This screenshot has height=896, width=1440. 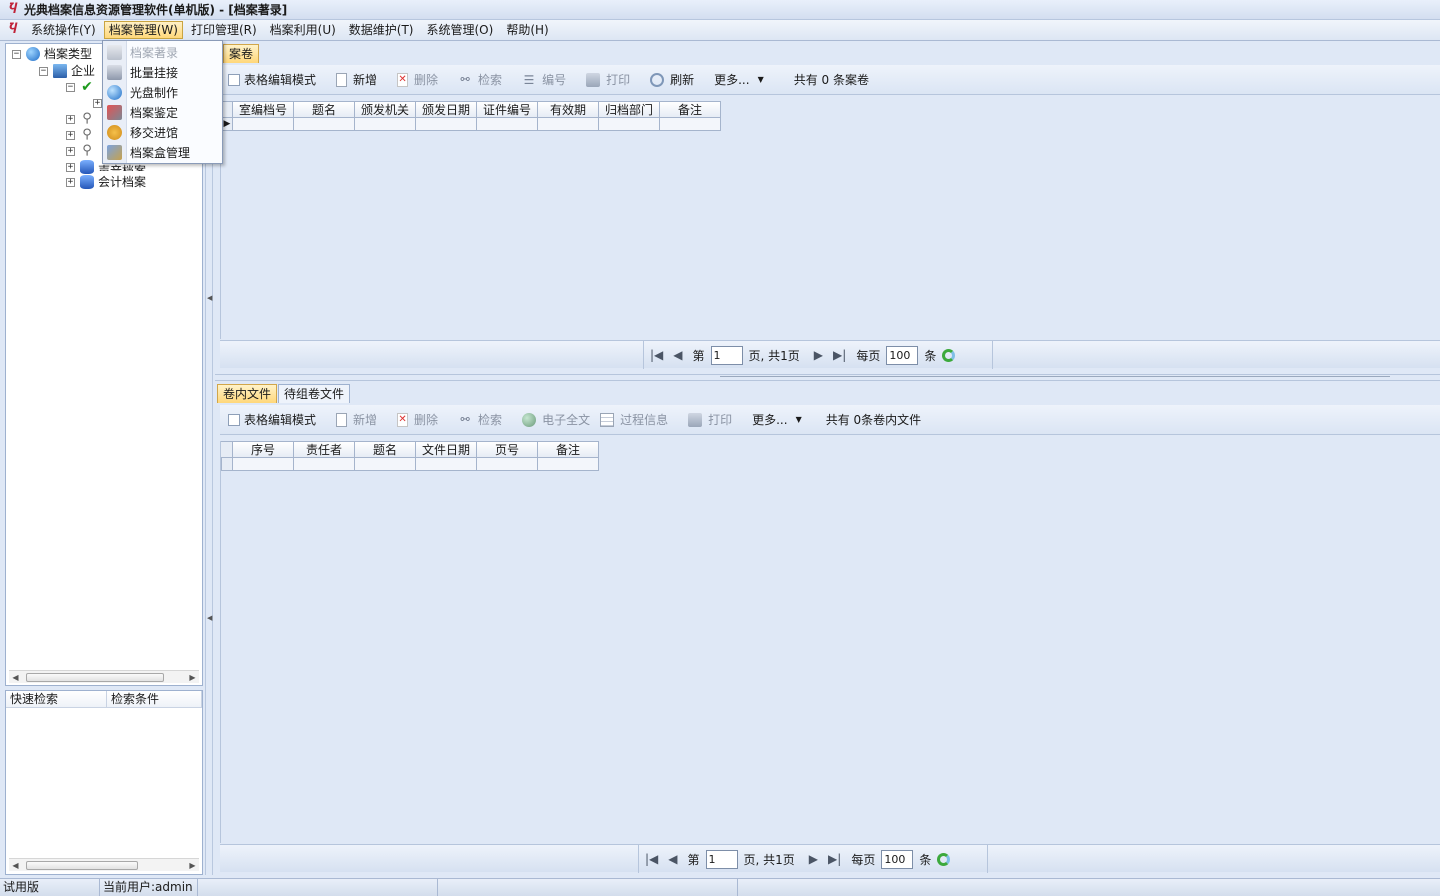 I want to click on tree-node-child-3: + ⚲, so click(x=82, y=135).